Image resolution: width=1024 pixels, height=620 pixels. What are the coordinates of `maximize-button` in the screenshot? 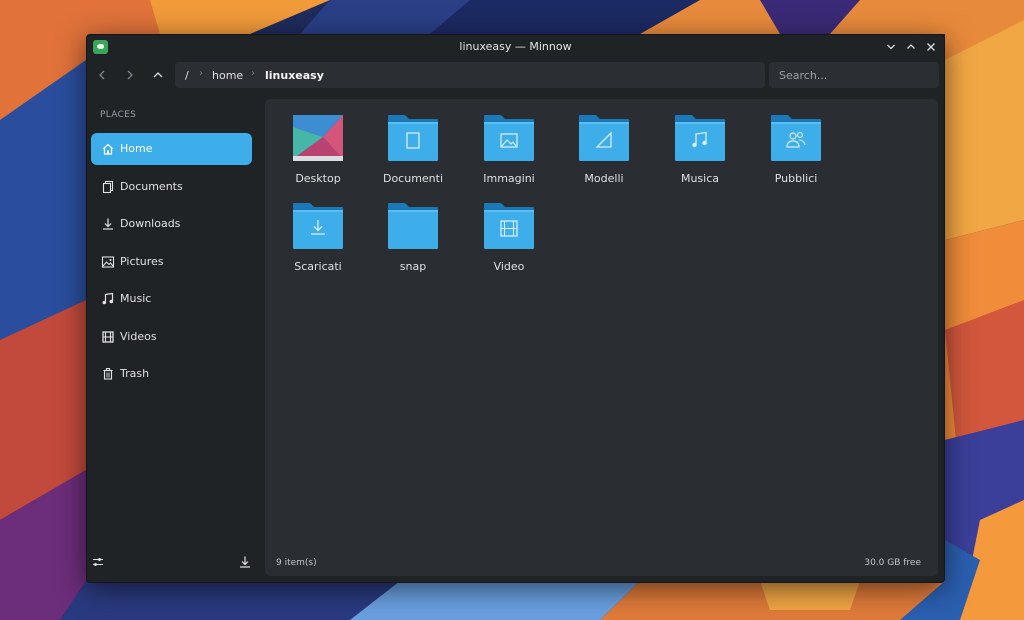 It's located at (911, 47).